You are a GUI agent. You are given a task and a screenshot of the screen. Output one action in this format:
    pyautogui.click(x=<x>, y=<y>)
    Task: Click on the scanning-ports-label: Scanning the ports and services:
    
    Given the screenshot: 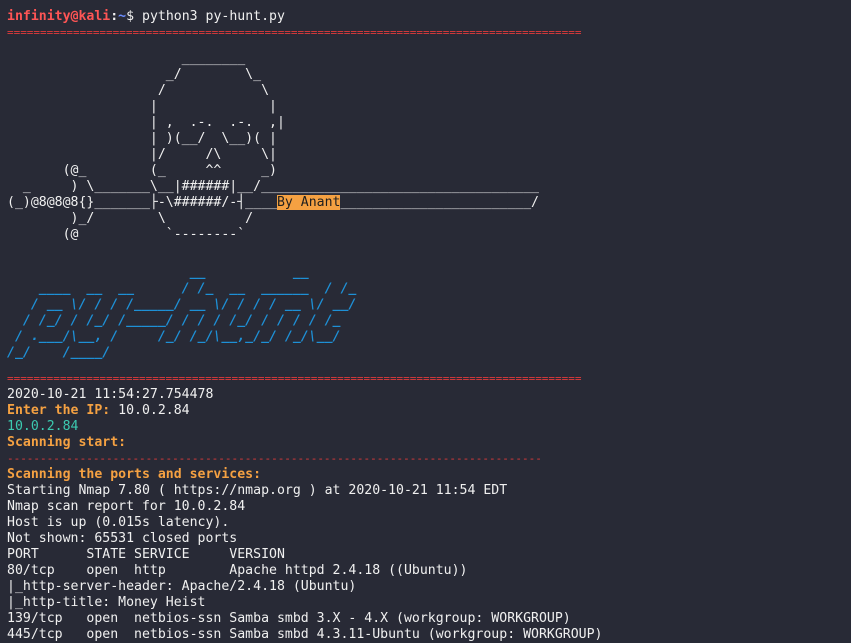 What is the action you would take?
    pyautogui.click(x=134, y=474)
    